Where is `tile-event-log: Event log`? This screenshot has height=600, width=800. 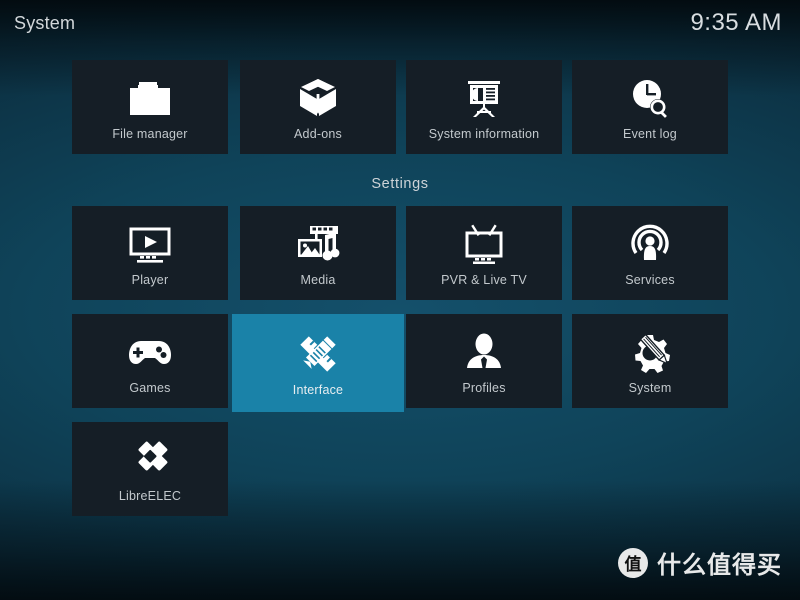 tile-event-log: Event log is located at coordinates (650, 107).